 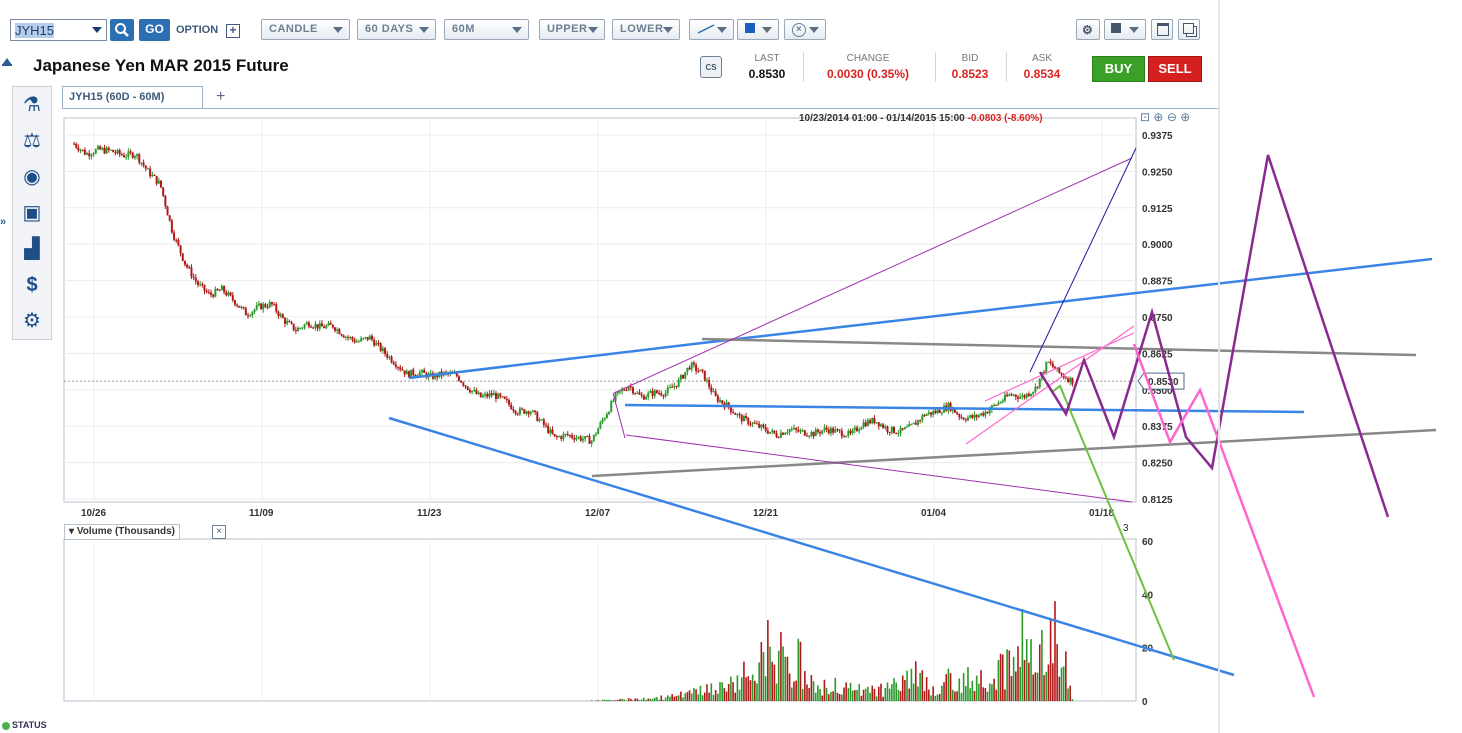 I want to click on zoom-out-icon: ⊖, so click(x=1172, y=117).